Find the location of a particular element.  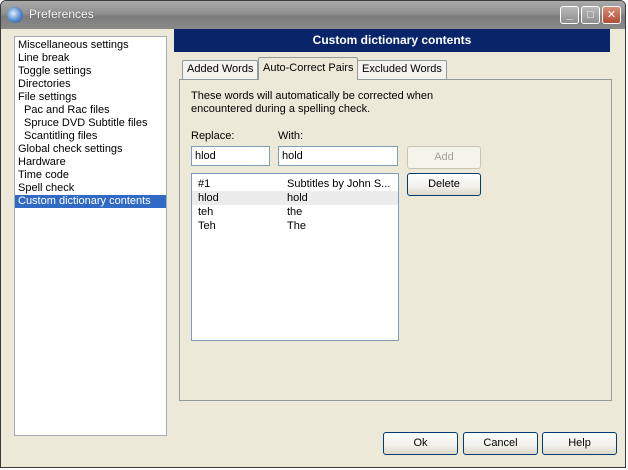

list-item: teh the is located at coordinates (295, 212).